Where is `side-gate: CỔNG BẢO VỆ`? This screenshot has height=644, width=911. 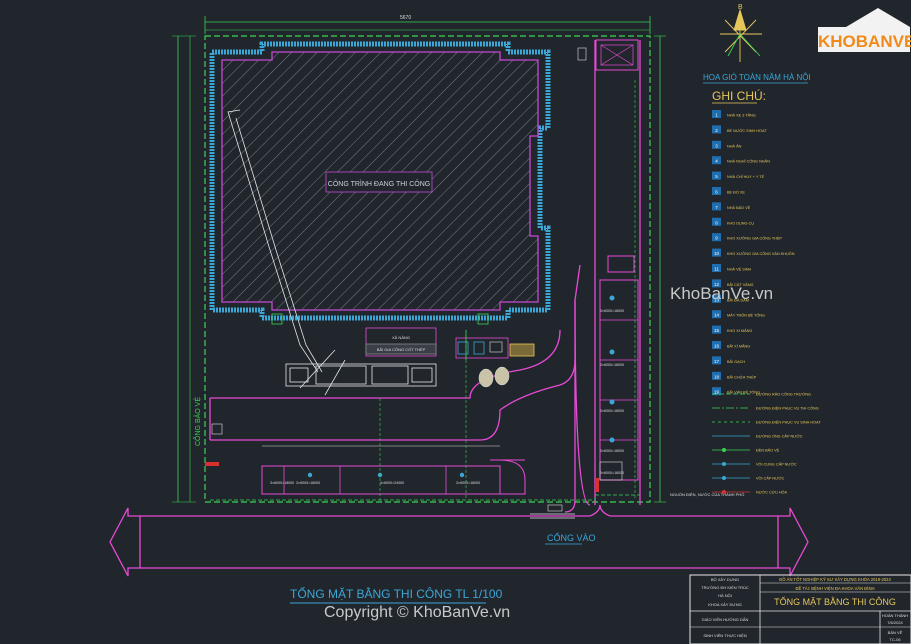
side-gate: CỔNG BẢO VỆ is located at coordinates (208, 421).